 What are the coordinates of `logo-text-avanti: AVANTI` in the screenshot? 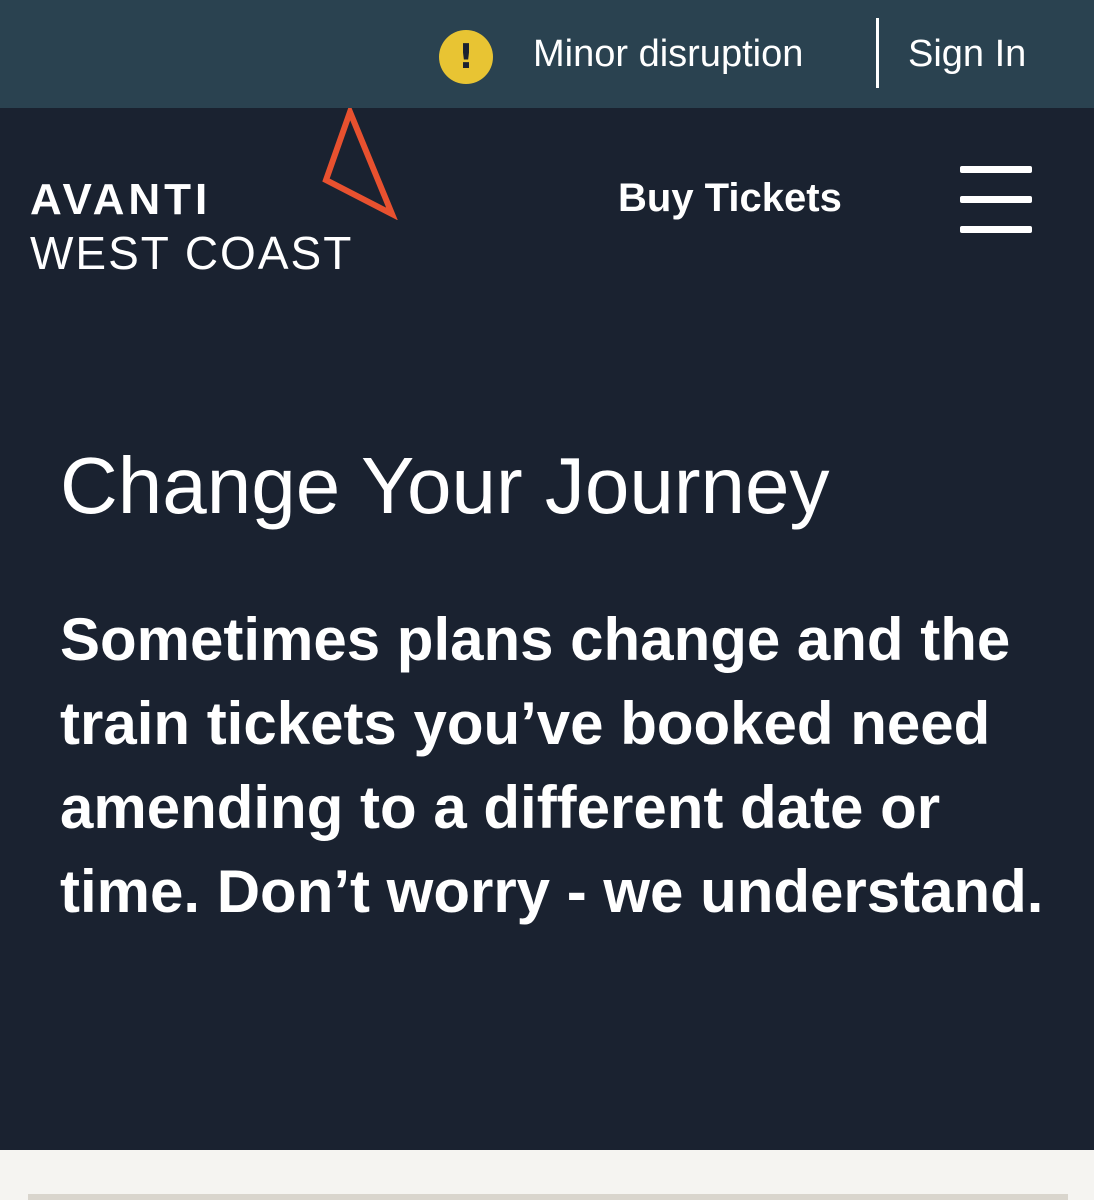 It's located at (121, 199).